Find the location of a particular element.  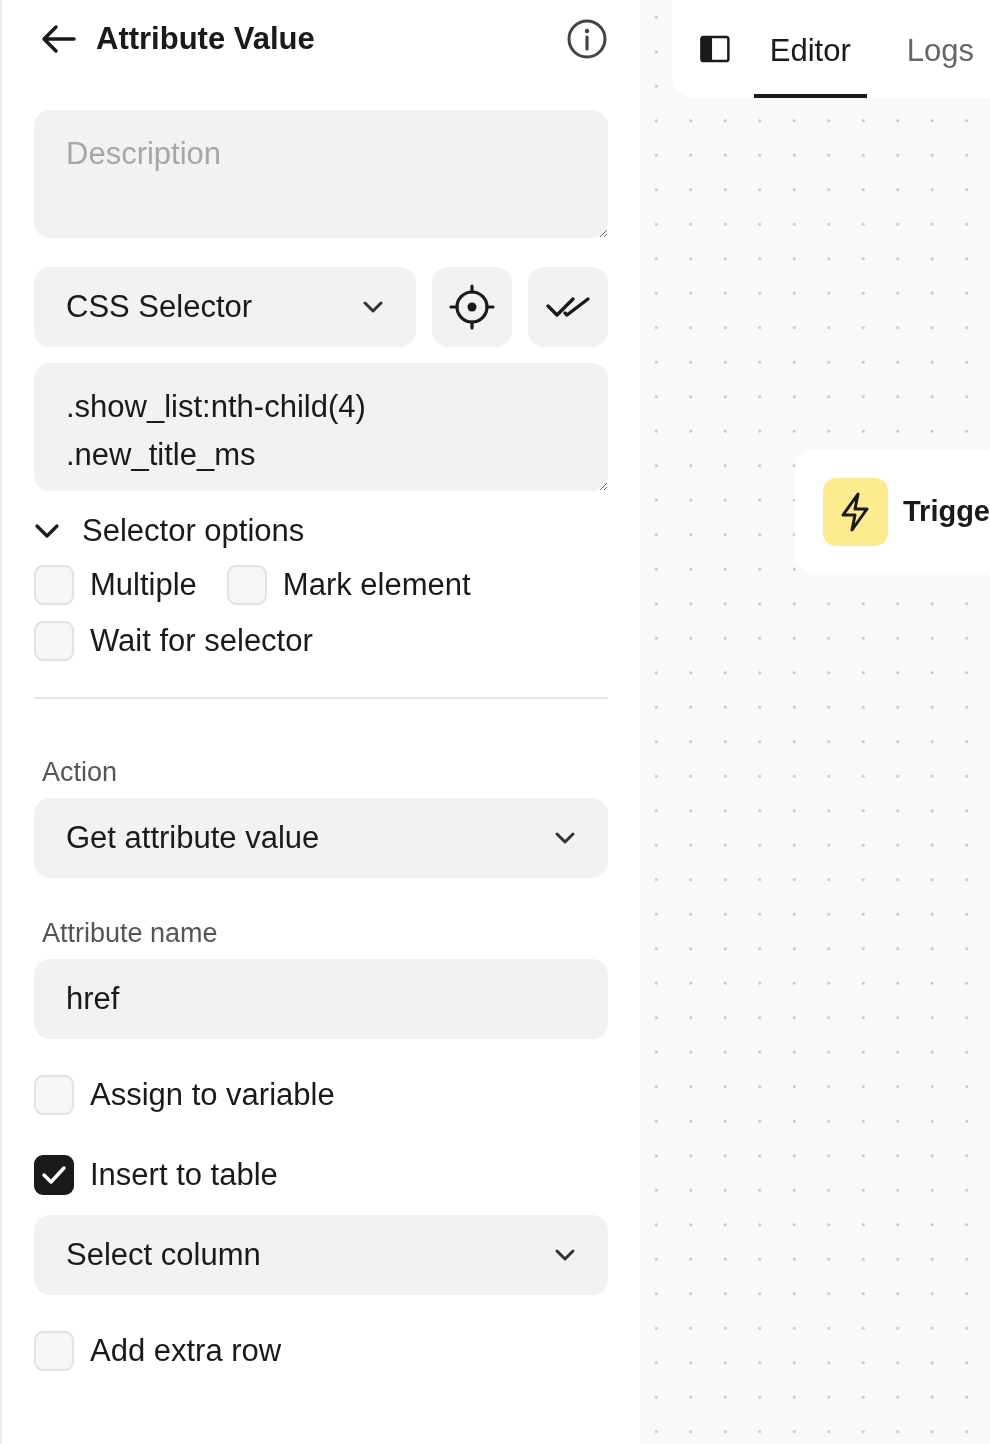

checkbox-option: Multiple is located at coordinates (115, 585).